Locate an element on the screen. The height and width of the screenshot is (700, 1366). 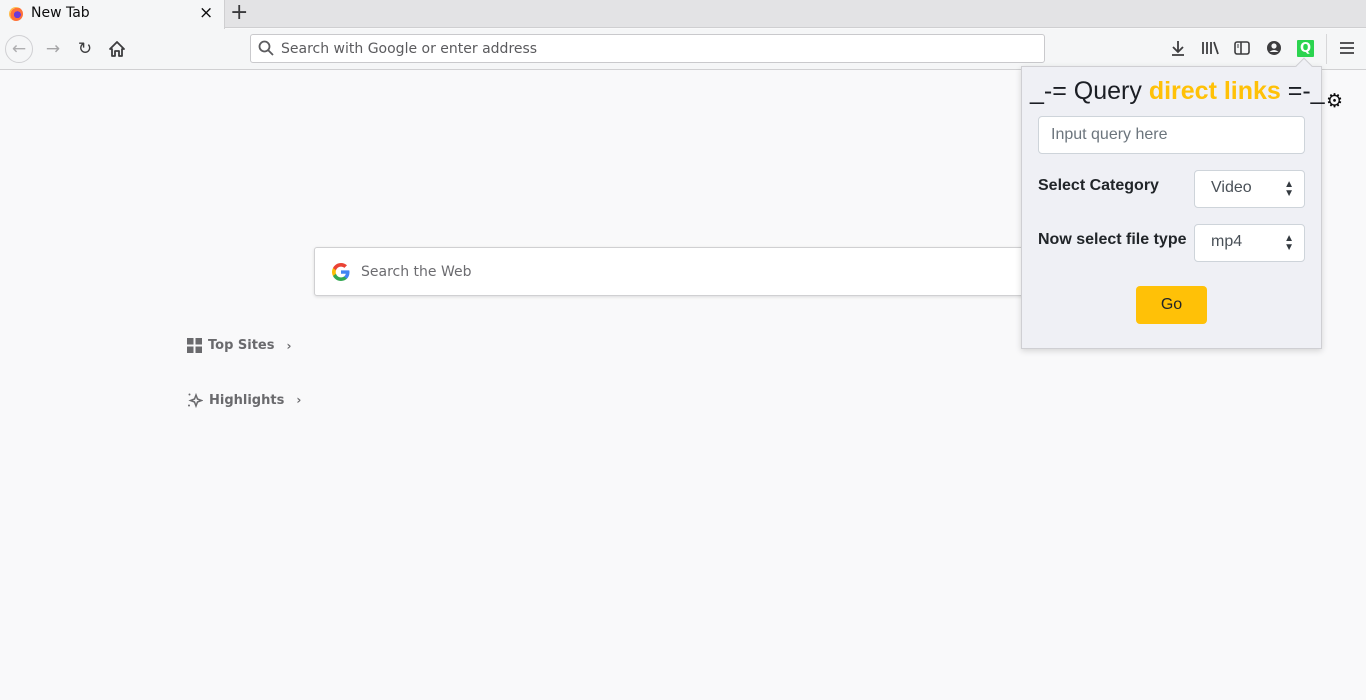
sparkle-icon is located at coordinates (195, 400).